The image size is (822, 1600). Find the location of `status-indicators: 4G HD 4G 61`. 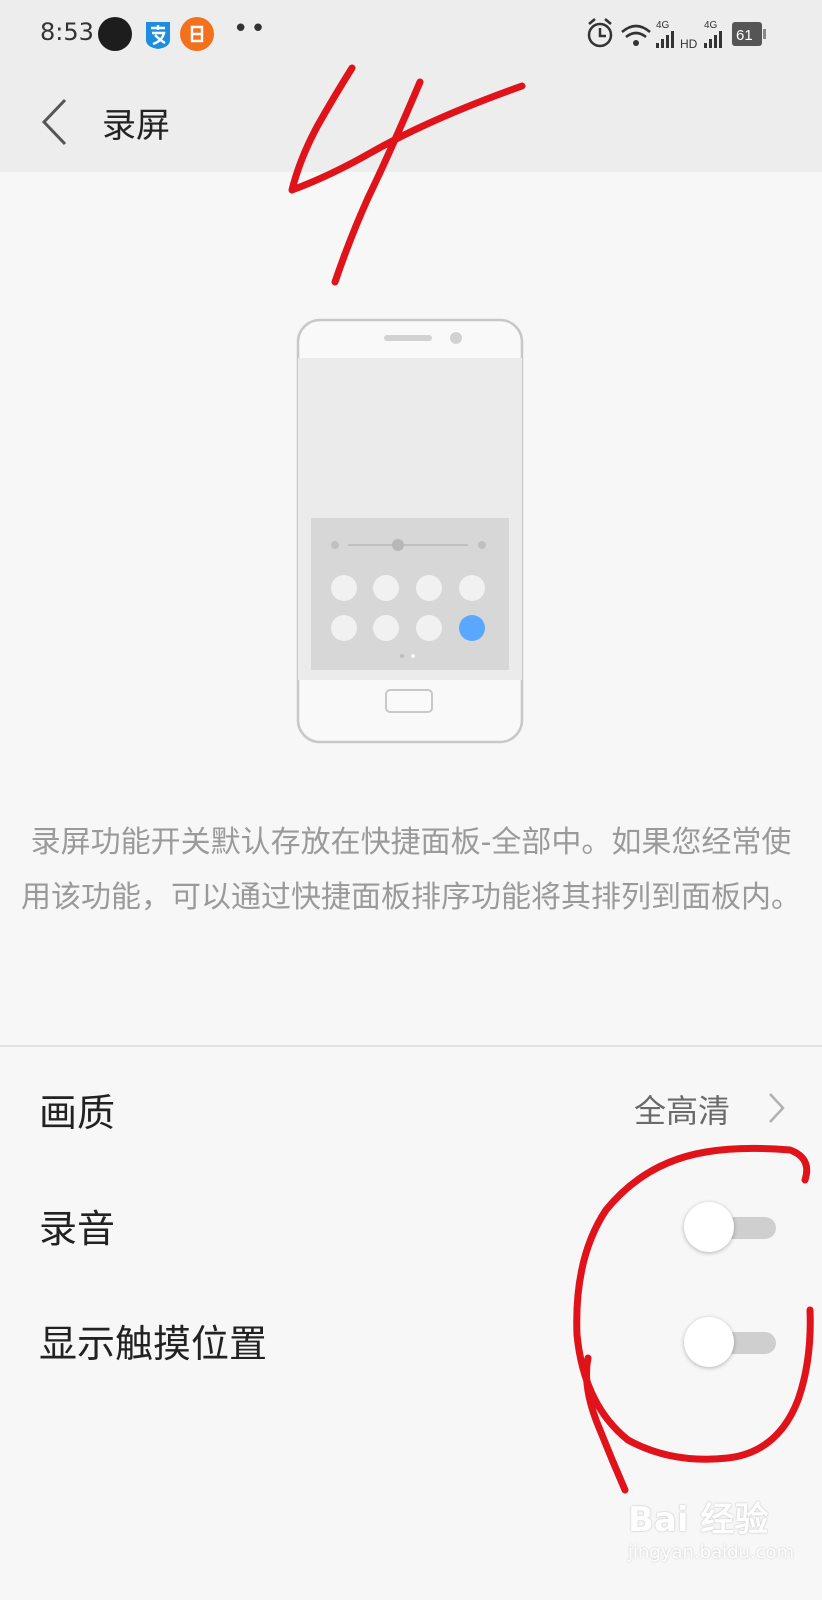

status-indicators: 4G HD 4G 61 is located at coordinates (676, 34).